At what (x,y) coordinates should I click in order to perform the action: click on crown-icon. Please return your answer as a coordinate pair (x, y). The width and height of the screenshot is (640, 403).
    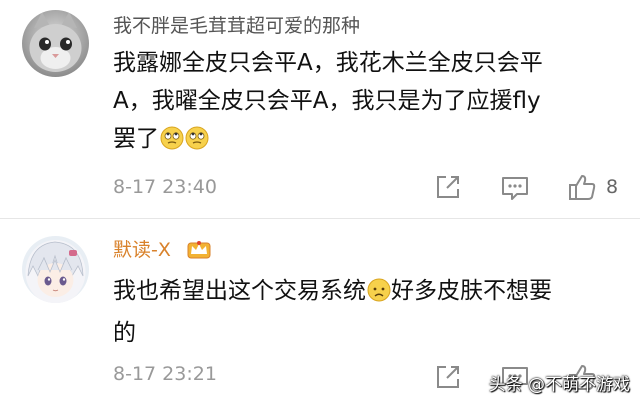
    Looking at the image, I should click on (199, 250).